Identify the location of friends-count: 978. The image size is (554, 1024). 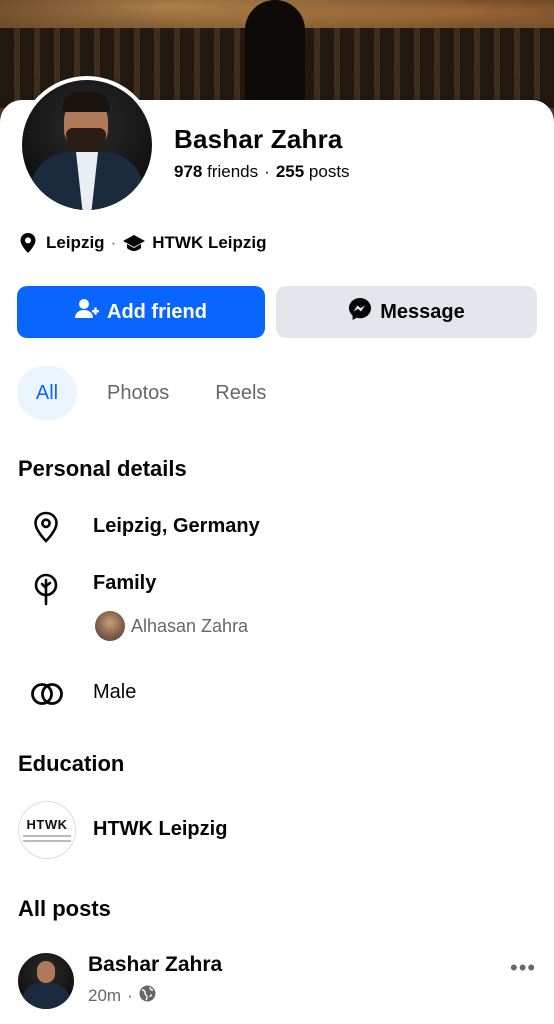
(188, 171).